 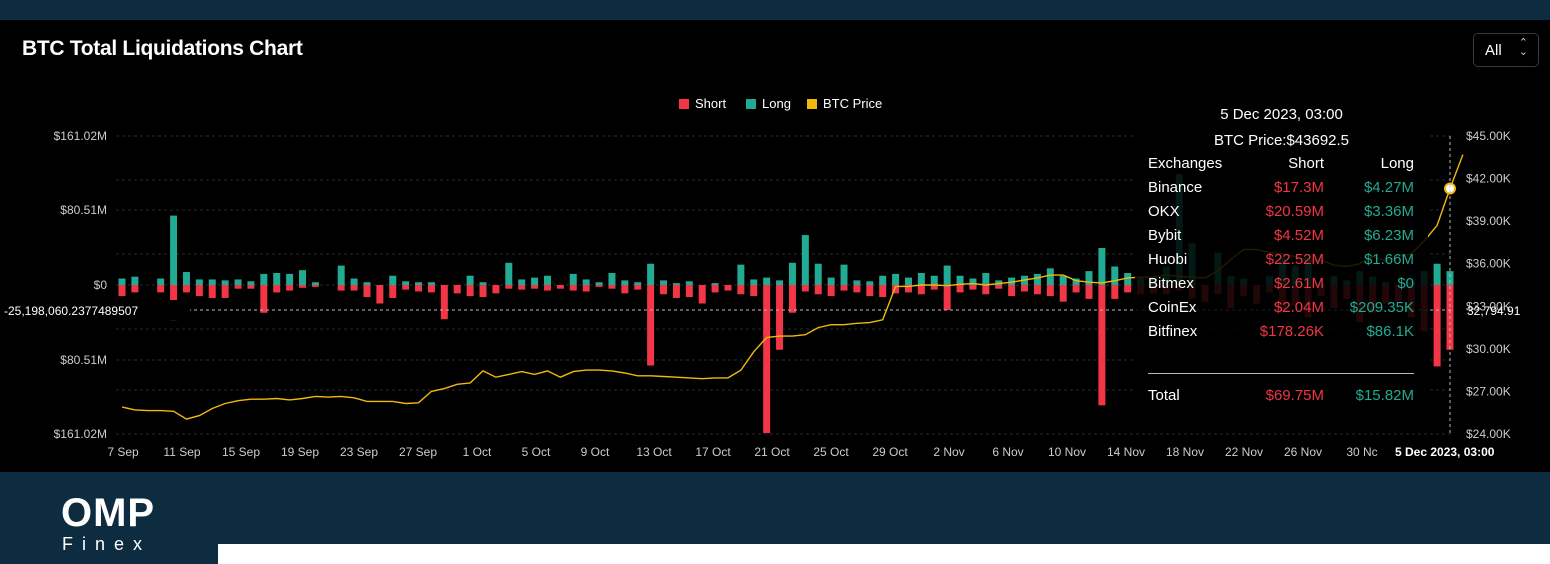 What do you see at coordinates (1007, 452) in the screenshot?
I see `x-axis-label: 6 Nov` at bounding box center [1007, 452].